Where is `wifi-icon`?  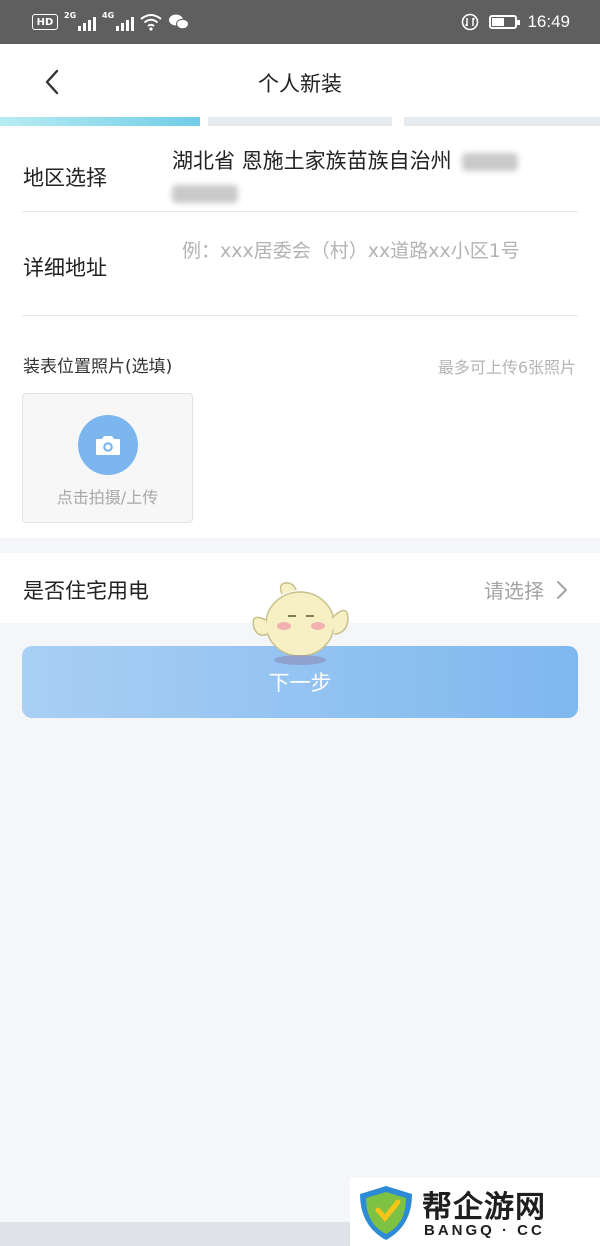
wifi-icon is located at coordinates (151, 22).